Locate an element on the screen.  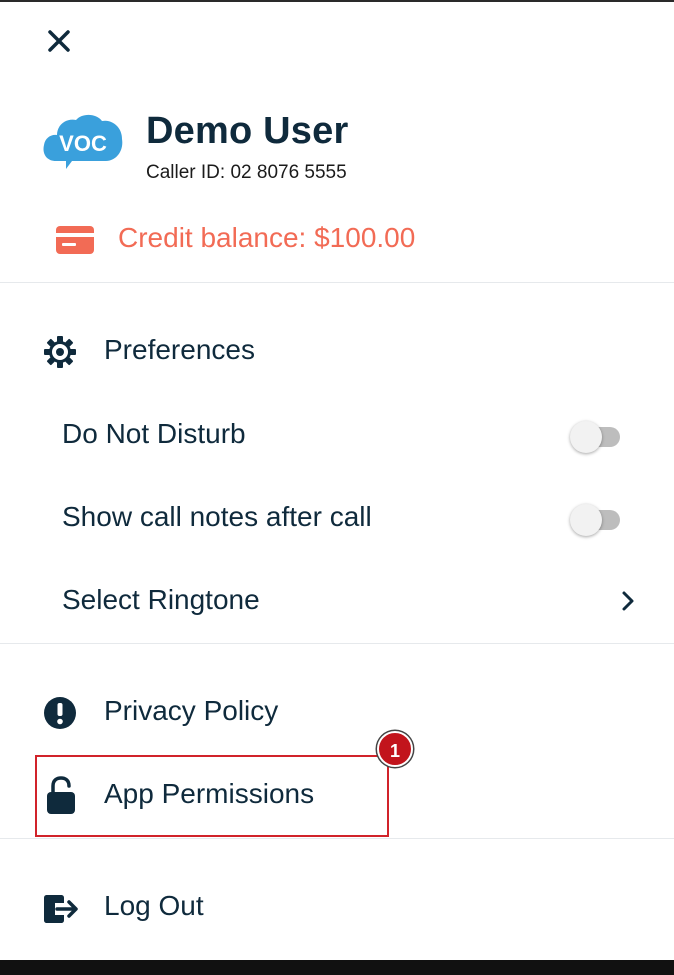
setting-row-do-not-disturb: Do Not Disturb is located at coordinates (337, 436).